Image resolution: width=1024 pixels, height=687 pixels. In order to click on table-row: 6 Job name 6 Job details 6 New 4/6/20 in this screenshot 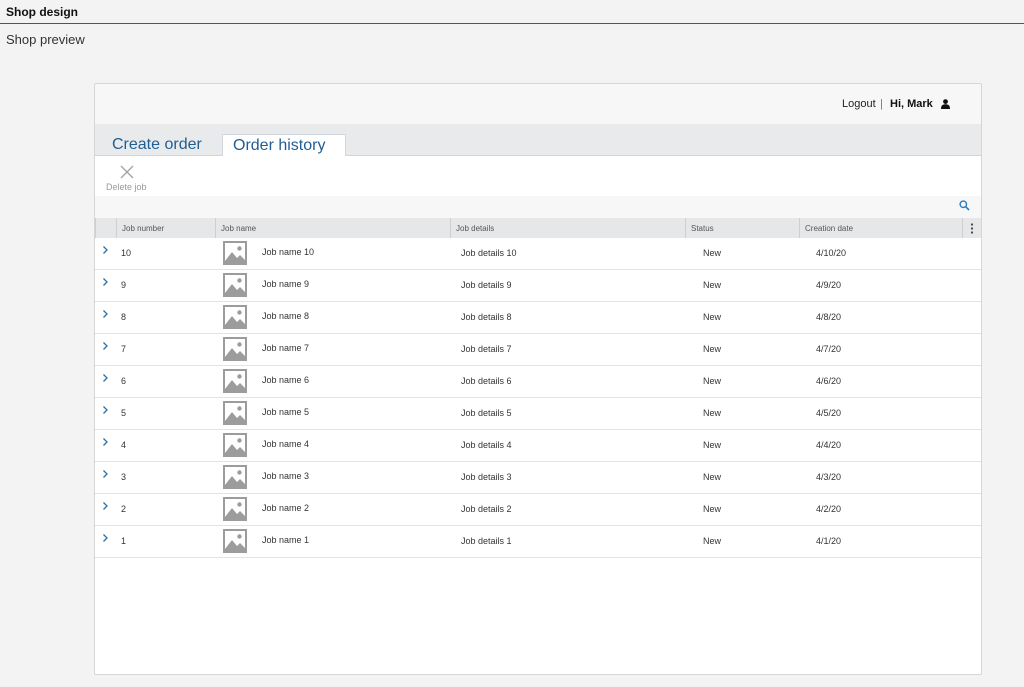, I will do `click(538, 382)`.